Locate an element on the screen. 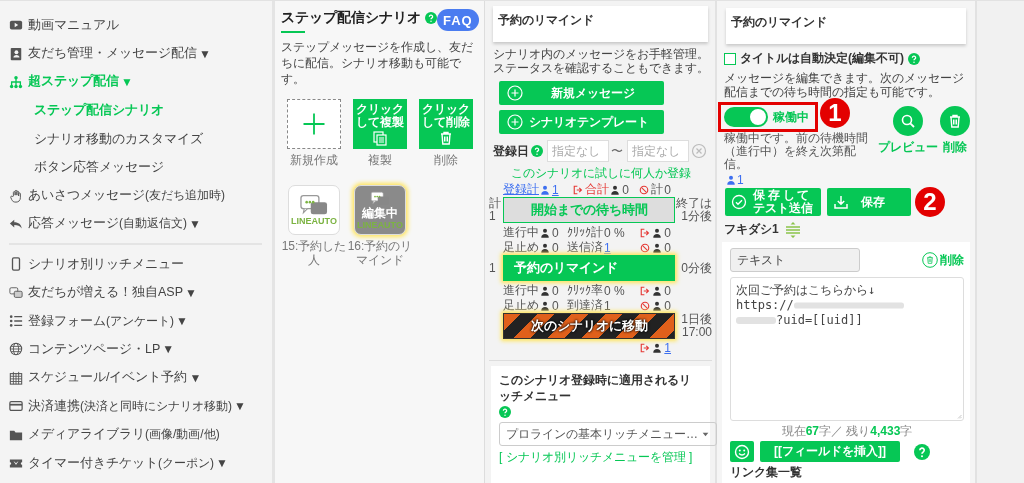 The height and width of the screenshot is (483, 1024). save-test-button: 保存してテスト送信 is located at coordinates (773, 202).